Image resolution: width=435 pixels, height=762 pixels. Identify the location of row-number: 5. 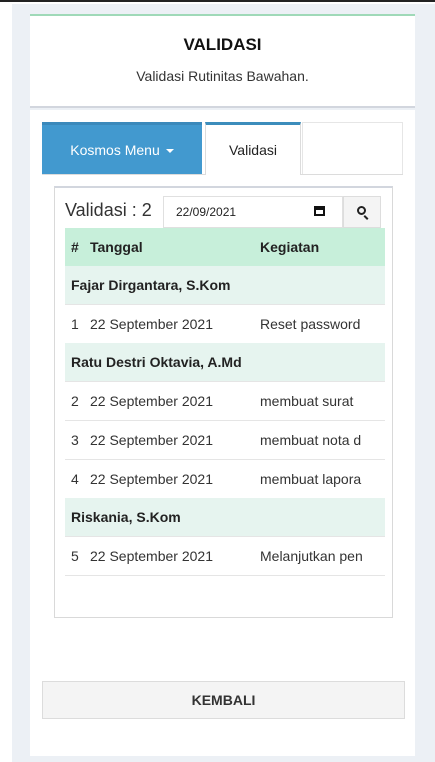
(75, 556).